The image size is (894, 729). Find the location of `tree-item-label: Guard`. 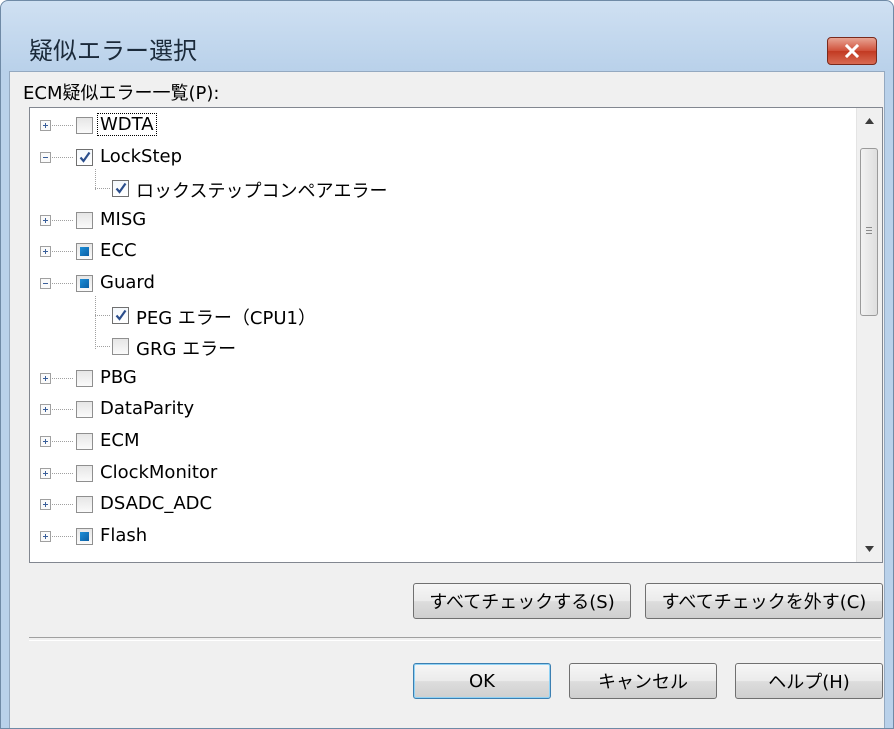

tree-item-label: Guard is located at coordinates (127, 282).